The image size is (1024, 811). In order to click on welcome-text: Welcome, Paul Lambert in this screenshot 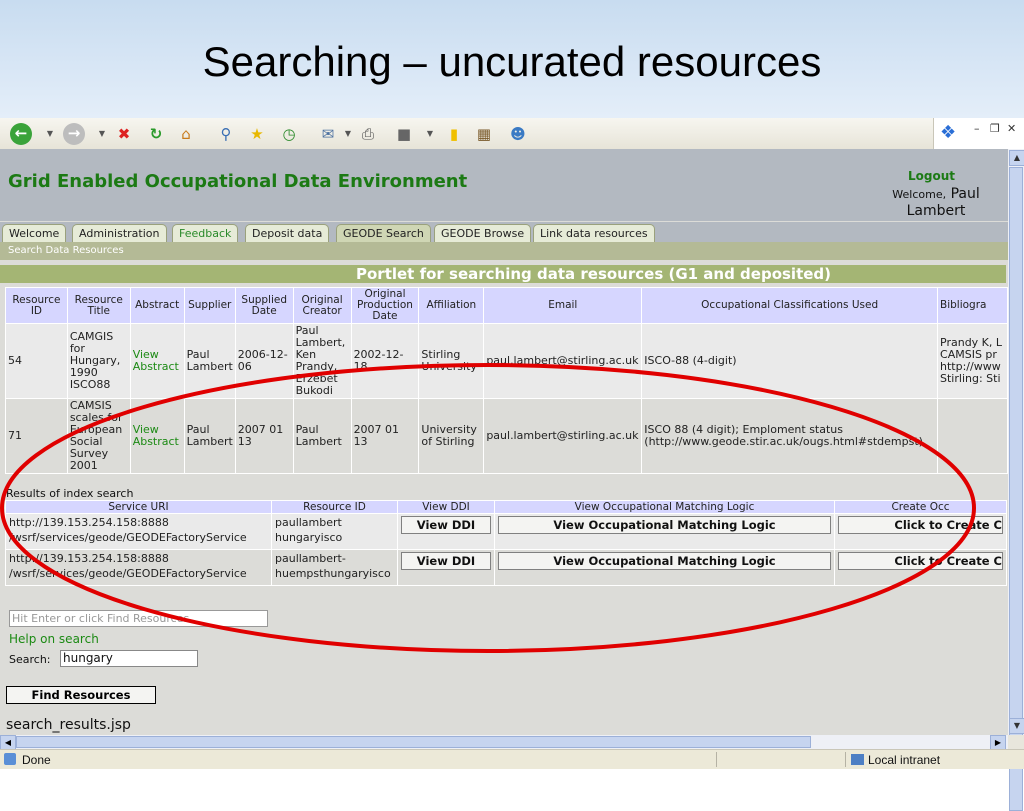, I will do `click(936, 202)`.